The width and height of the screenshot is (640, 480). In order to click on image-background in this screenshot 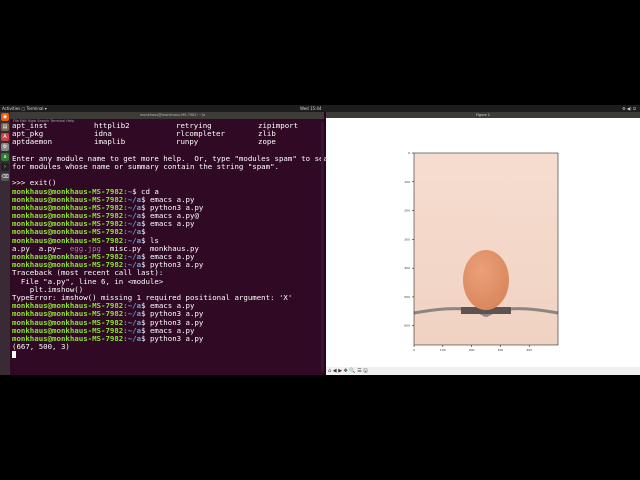, I will do `click(486, 249)`.